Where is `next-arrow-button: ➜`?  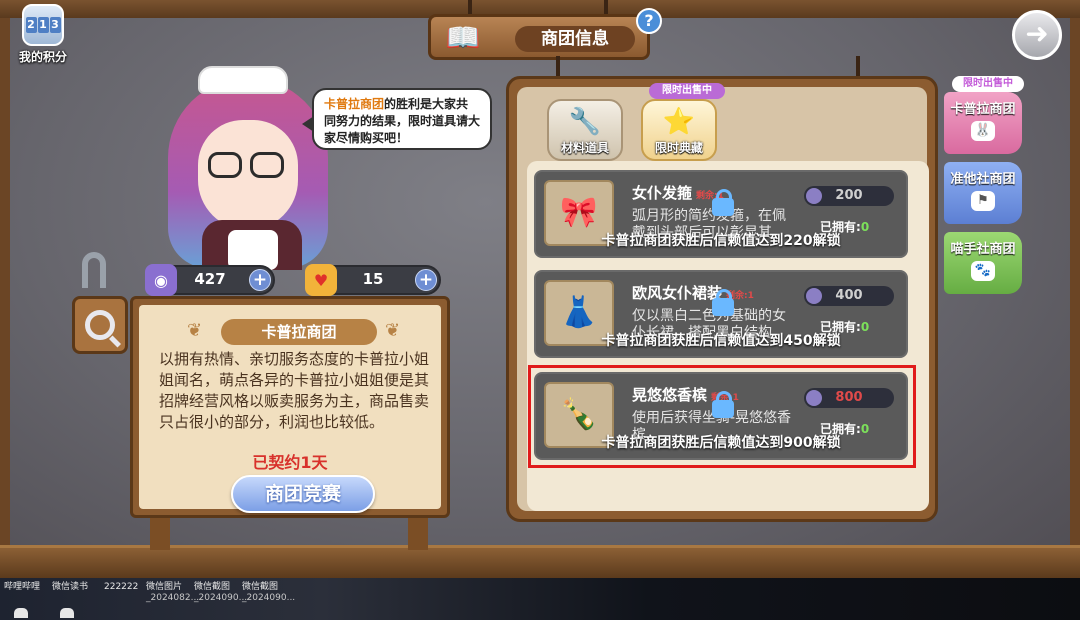
next-arrow-button: ➜ is located at coordinates (1037, 35).